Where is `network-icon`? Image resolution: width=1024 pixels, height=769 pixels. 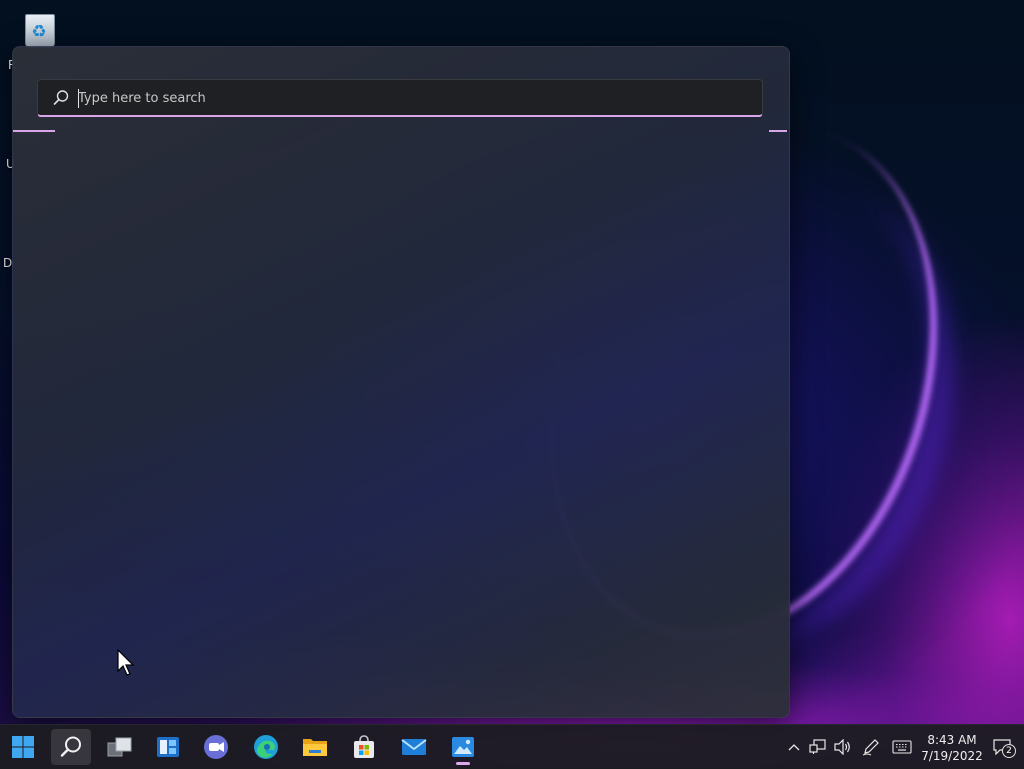 network-icon is located at coordinates (817, 746).